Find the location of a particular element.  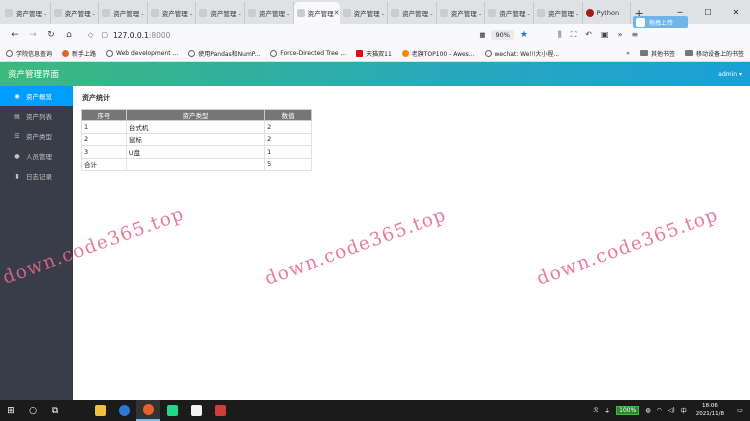

translate-icon: ▦ is located at coordinates (482, 35).